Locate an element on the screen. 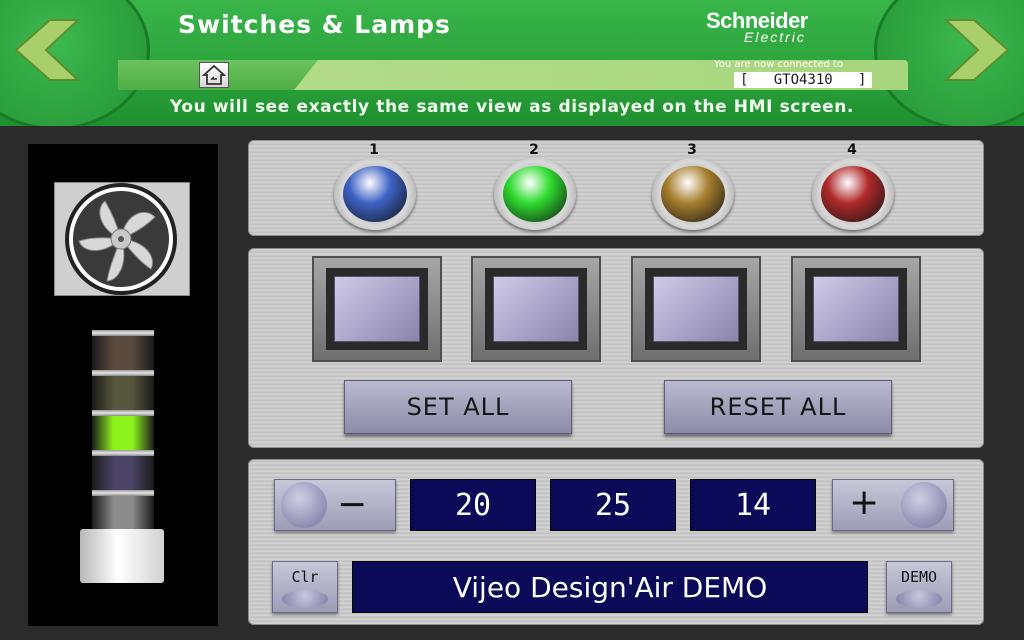  home-button is located at coordinates (214, 75).